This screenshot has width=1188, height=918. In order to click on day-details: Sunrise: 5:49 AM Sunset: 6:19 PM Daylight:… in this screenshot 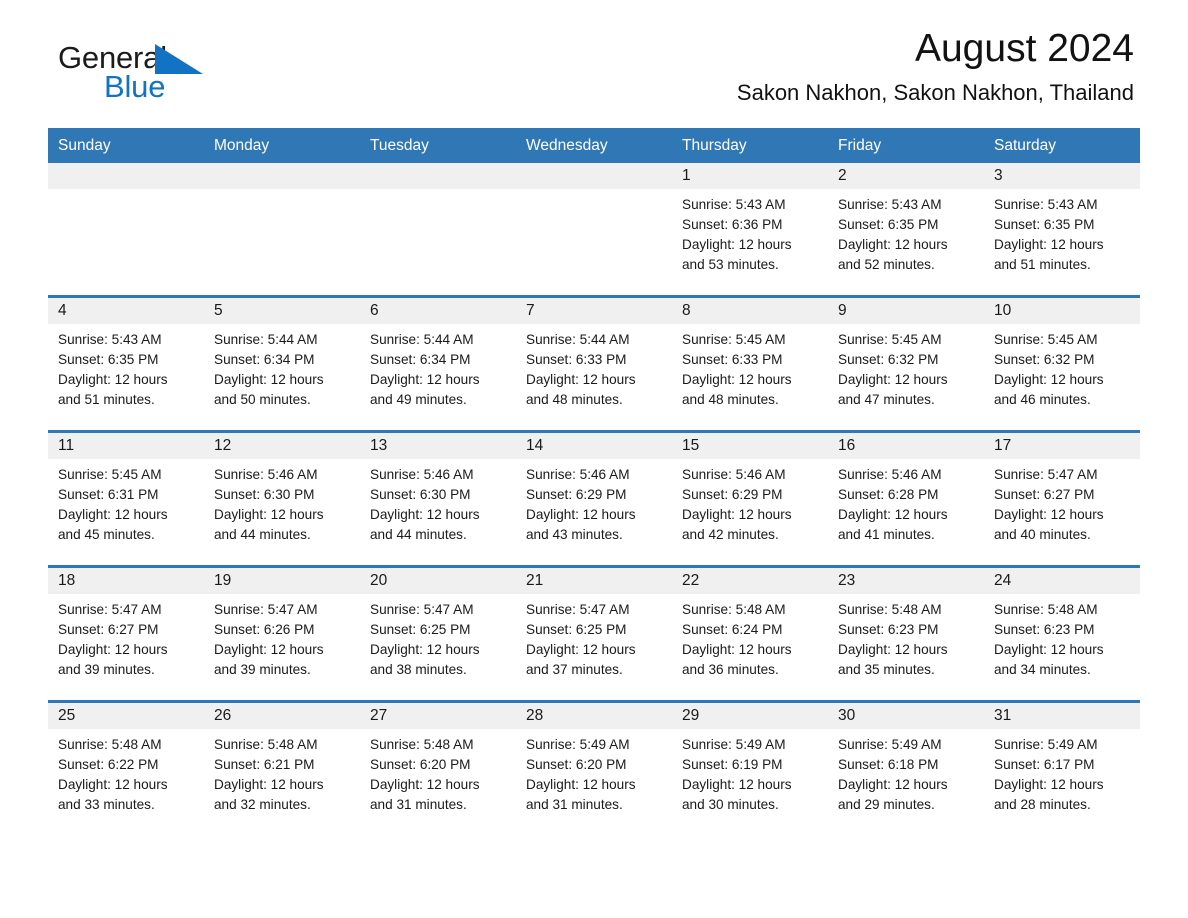, I will do `click(750, 772)`.